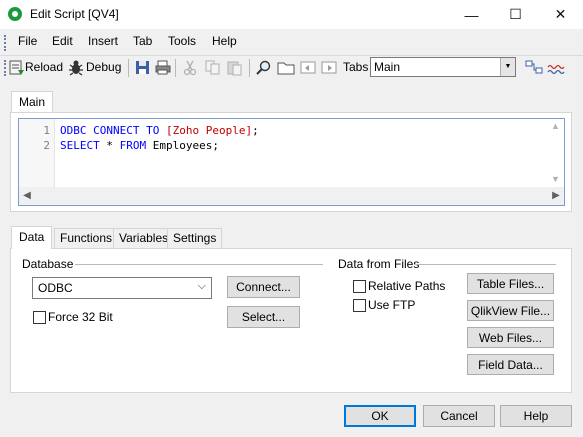 The width and height of the screenshot is (583, 437). Describe the element at coordinates (116, 130) in the screenshot. I see `code-token: CONNECT` at that location.